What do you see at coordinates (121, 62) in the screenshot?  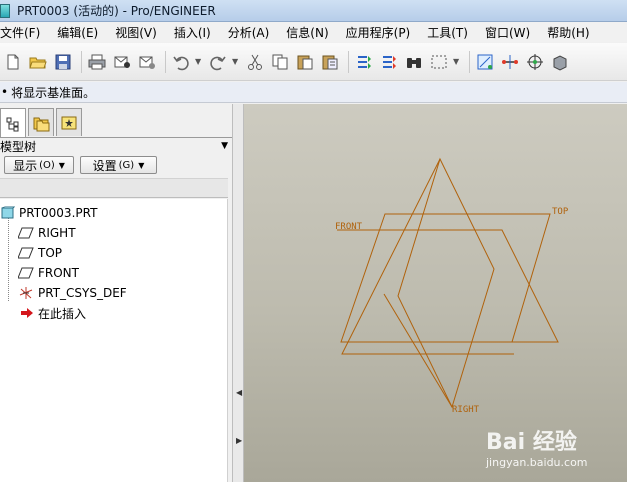 I see `email-icon` at bounding box center [121, 62].